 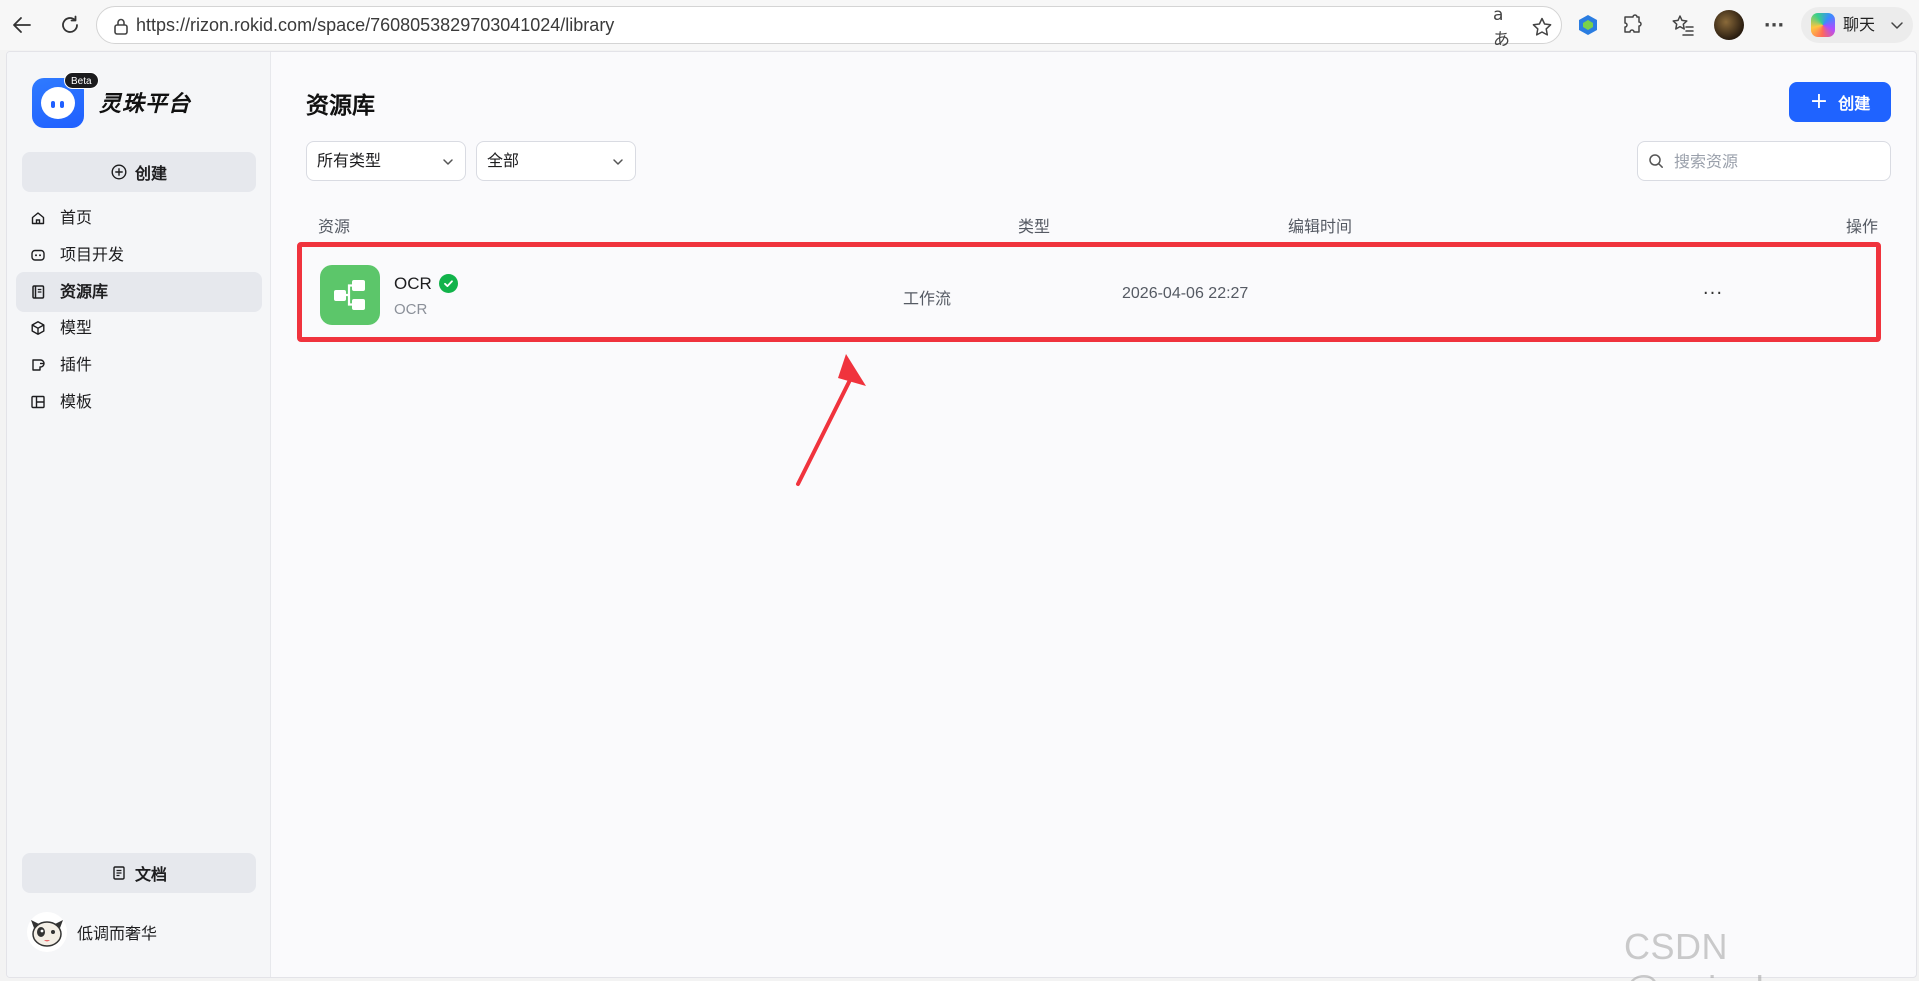 I want to click on sidebar-item-label: 首页, so click(x=76, y=217).